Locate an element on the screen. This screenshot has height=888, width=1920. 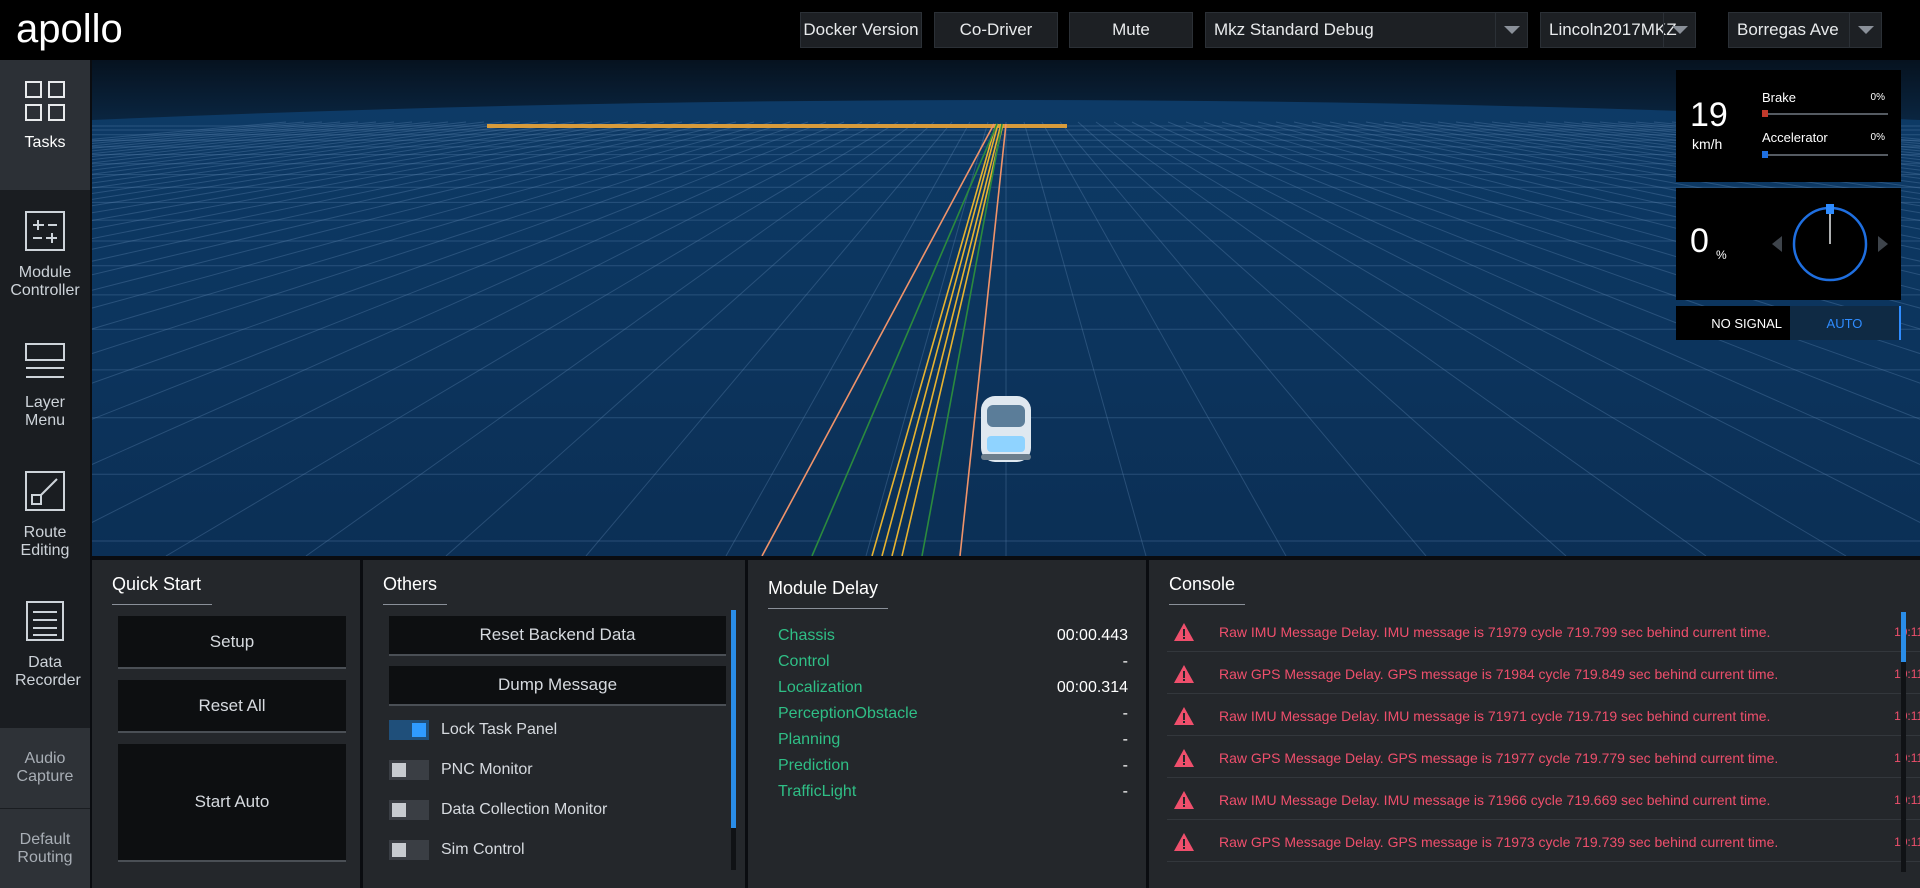
dump-message-button: Dump Message is located at coordinates (557, 686).